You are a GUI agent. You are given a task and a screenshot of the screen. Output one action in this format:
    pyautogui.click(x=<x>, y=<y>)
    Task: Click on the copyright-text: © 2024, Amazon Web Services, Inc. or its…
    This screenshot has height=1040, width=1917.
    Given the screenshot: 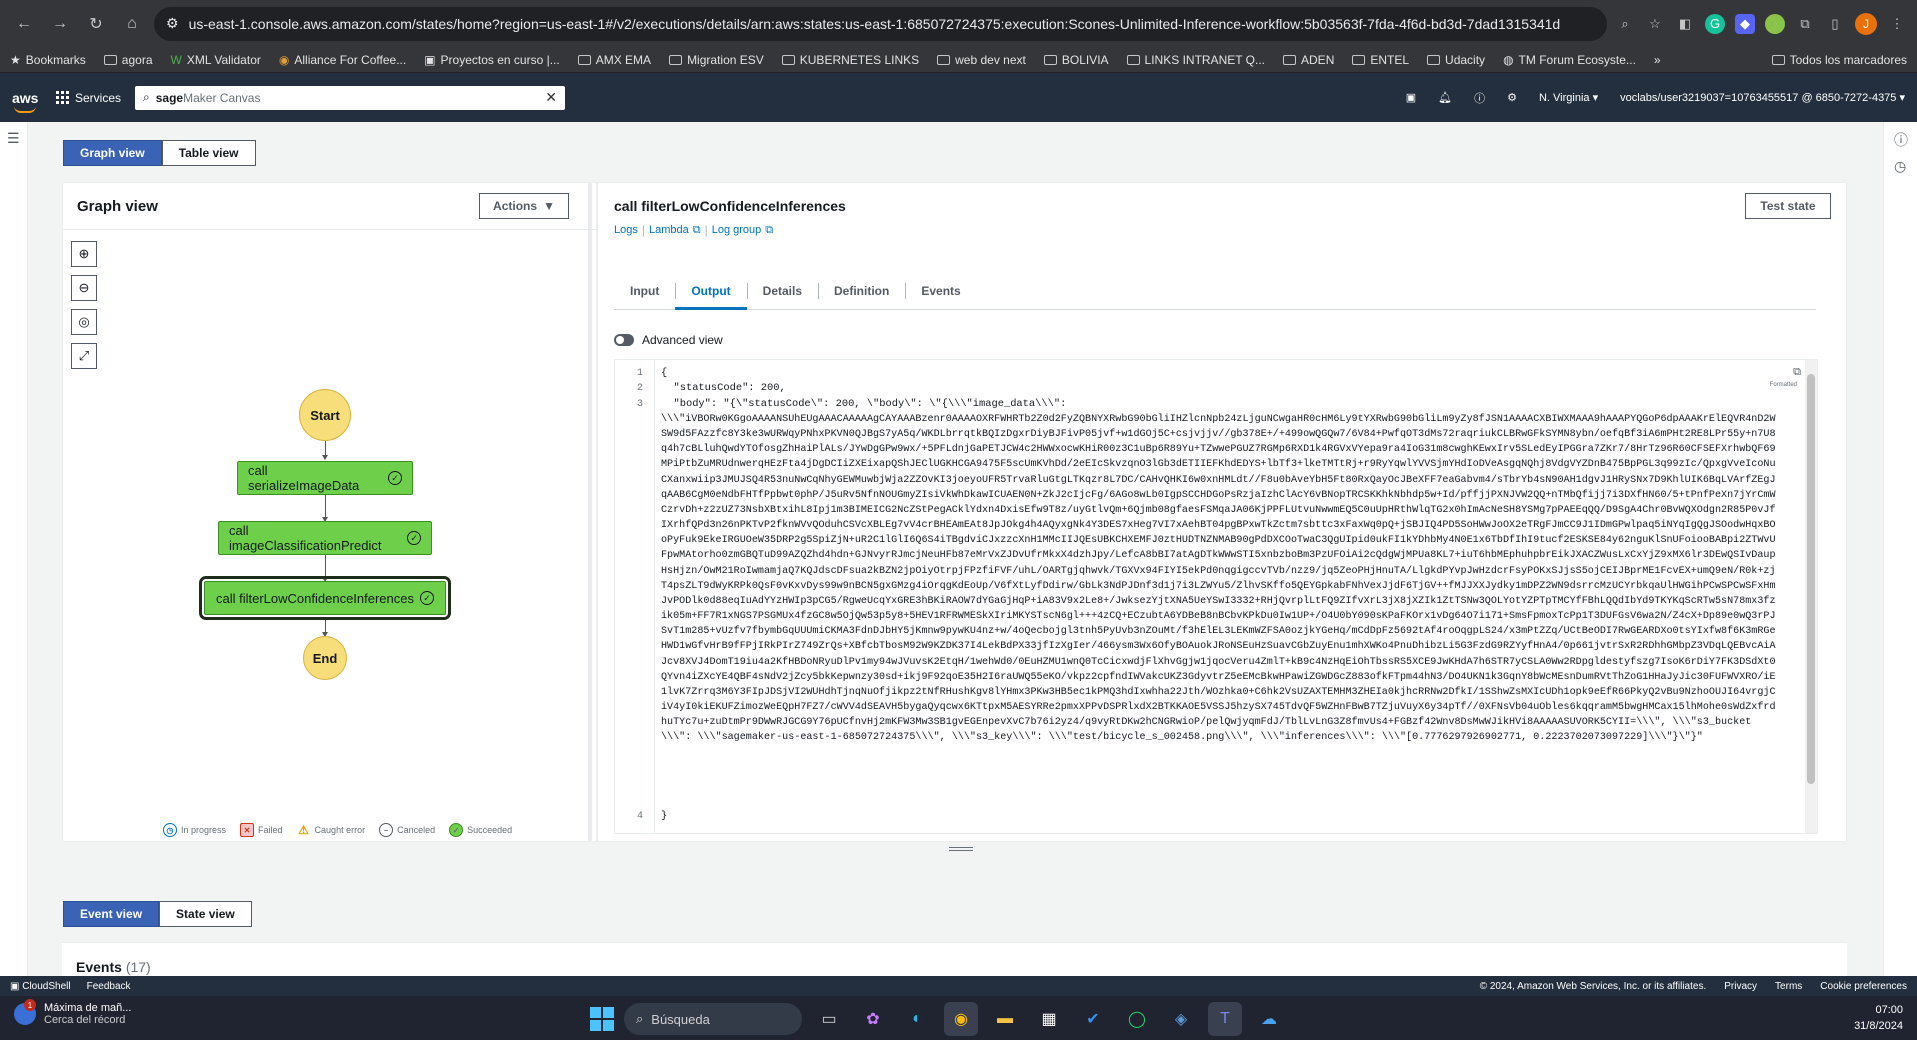 What is the action you would take?
    pyautogui.click(x=1593, y=986)
    